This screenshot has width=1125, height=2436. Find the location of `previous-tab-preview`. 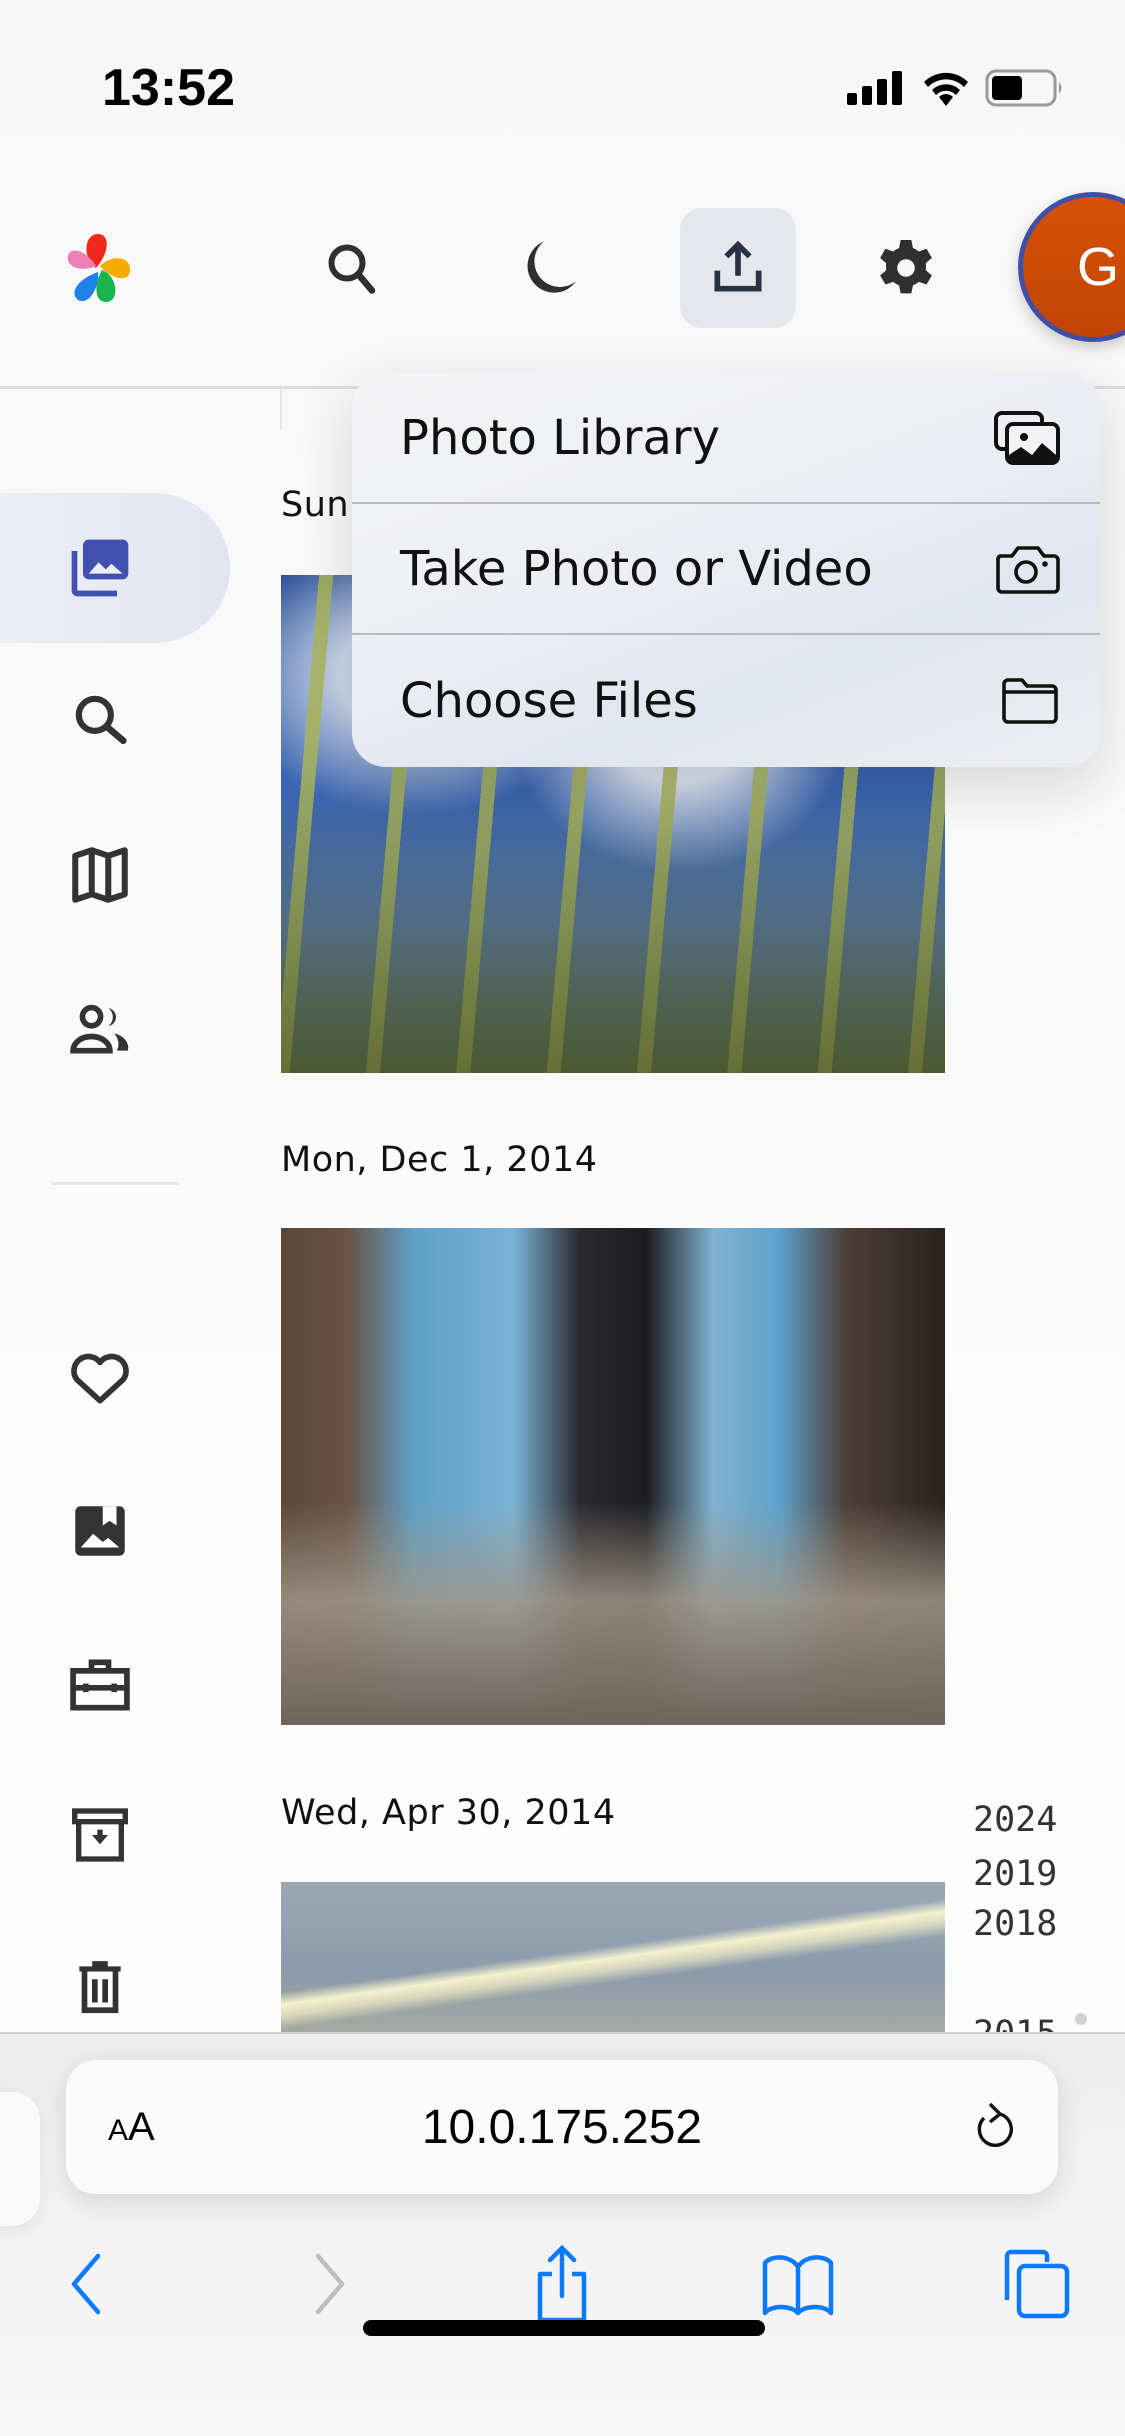

previous-tab-preview is located at coordinates (20, 2159).